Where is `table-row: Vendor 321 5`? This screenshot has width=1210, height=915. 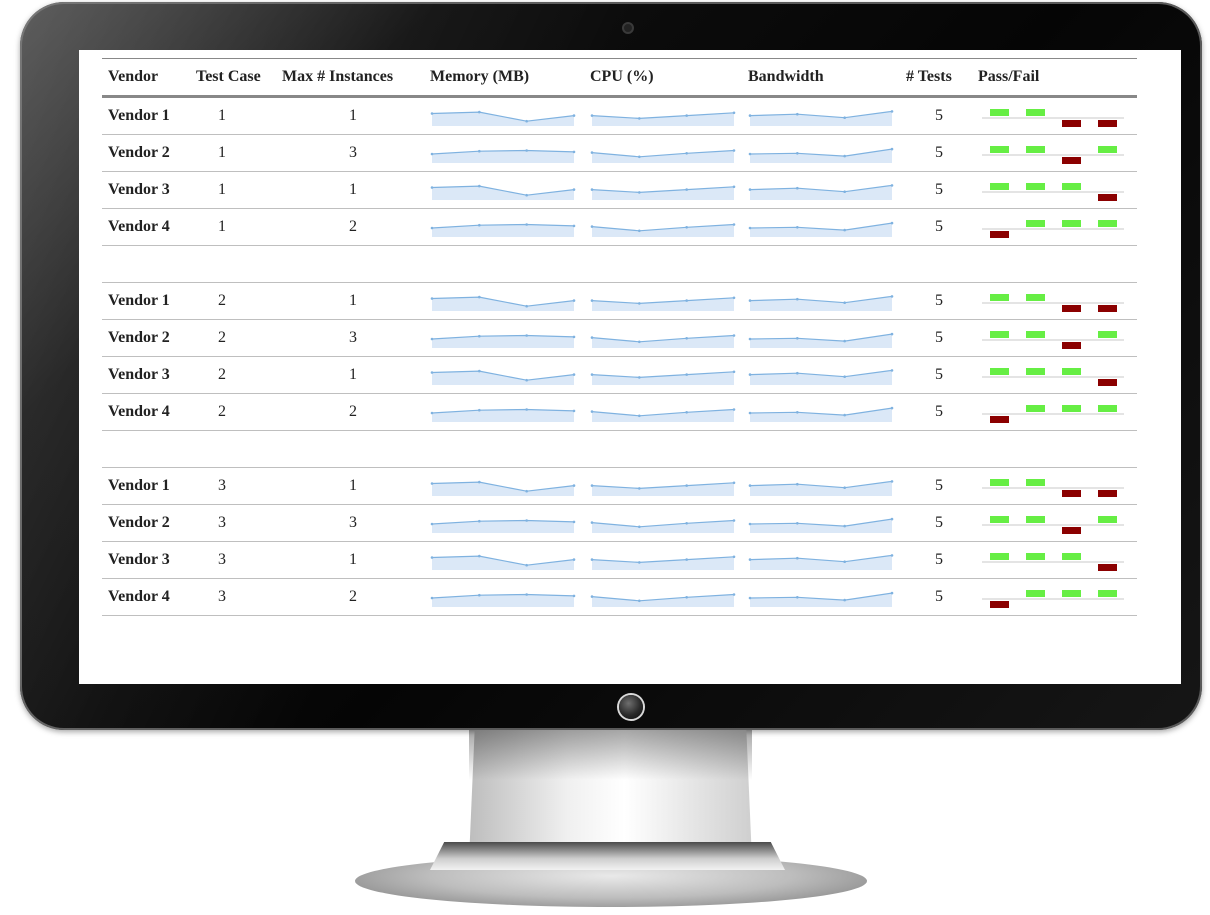 table-row: Vendor 321 5 is located at coordinates (619, 375).